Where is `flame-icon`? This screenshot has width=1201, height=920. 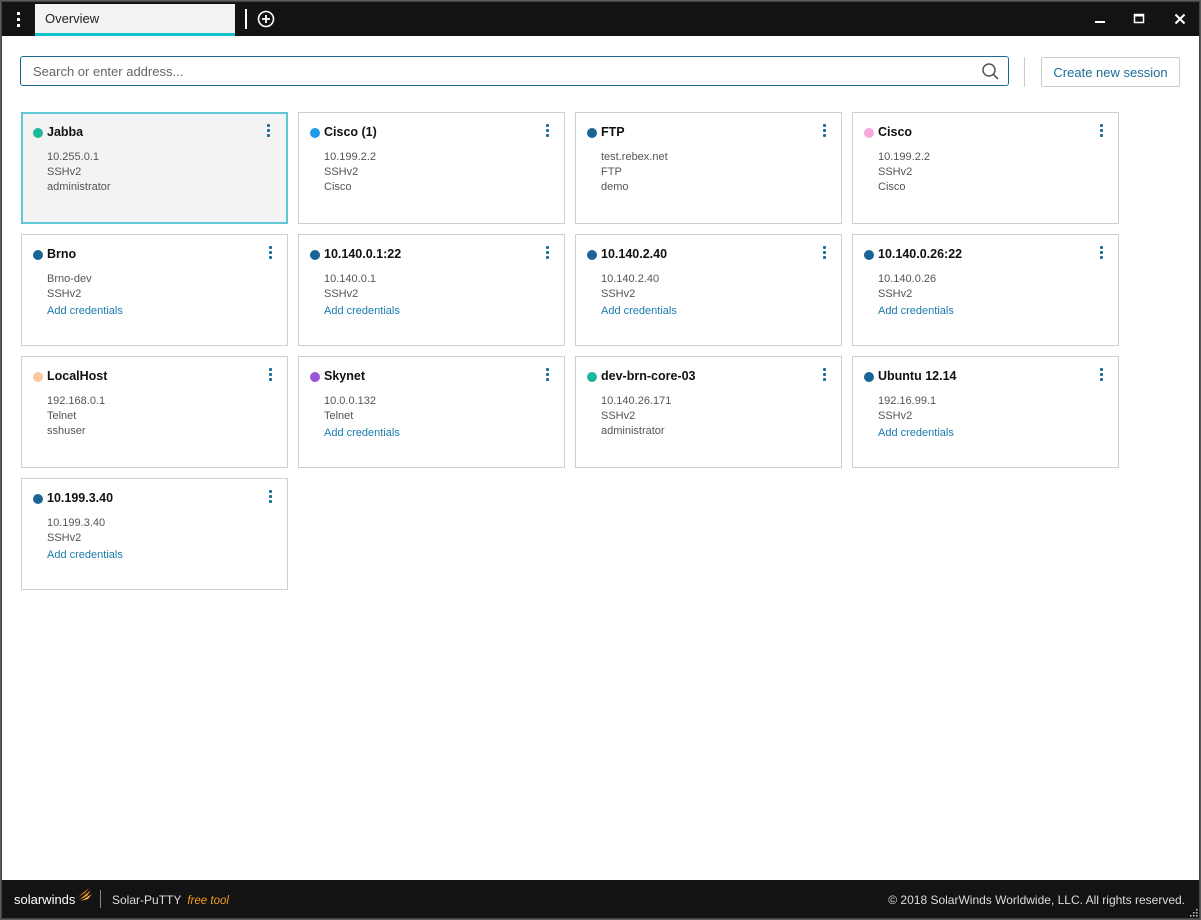 flame-icon is located at coordinates (85, 894).